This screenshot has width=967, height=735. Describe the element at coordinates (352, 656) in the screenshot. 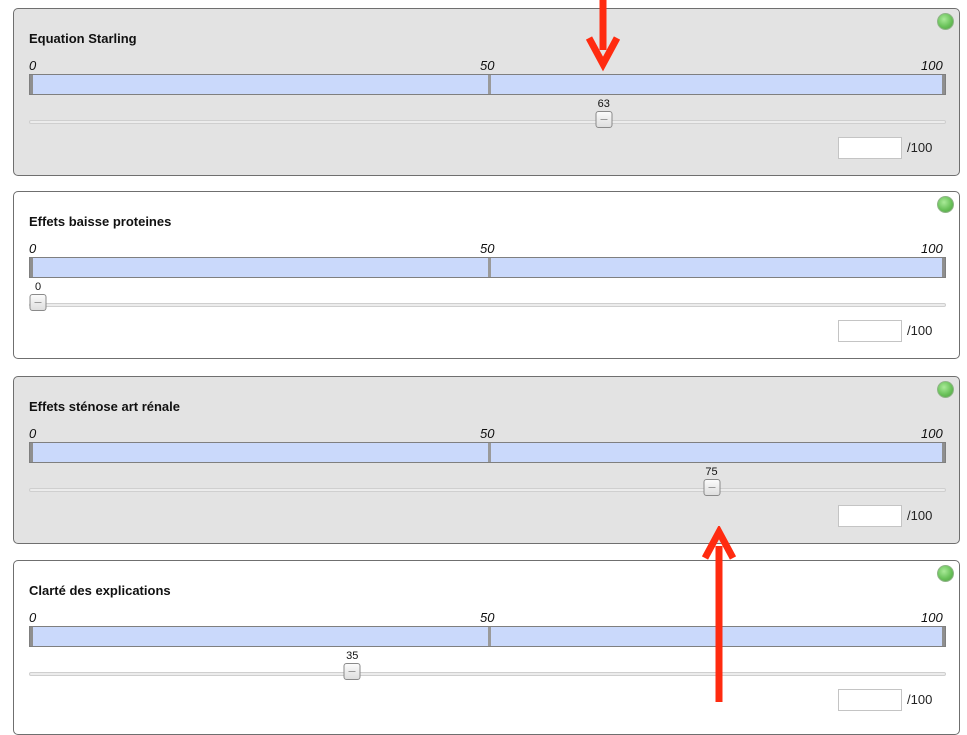

I see `slider-value-label: 35` at that location.